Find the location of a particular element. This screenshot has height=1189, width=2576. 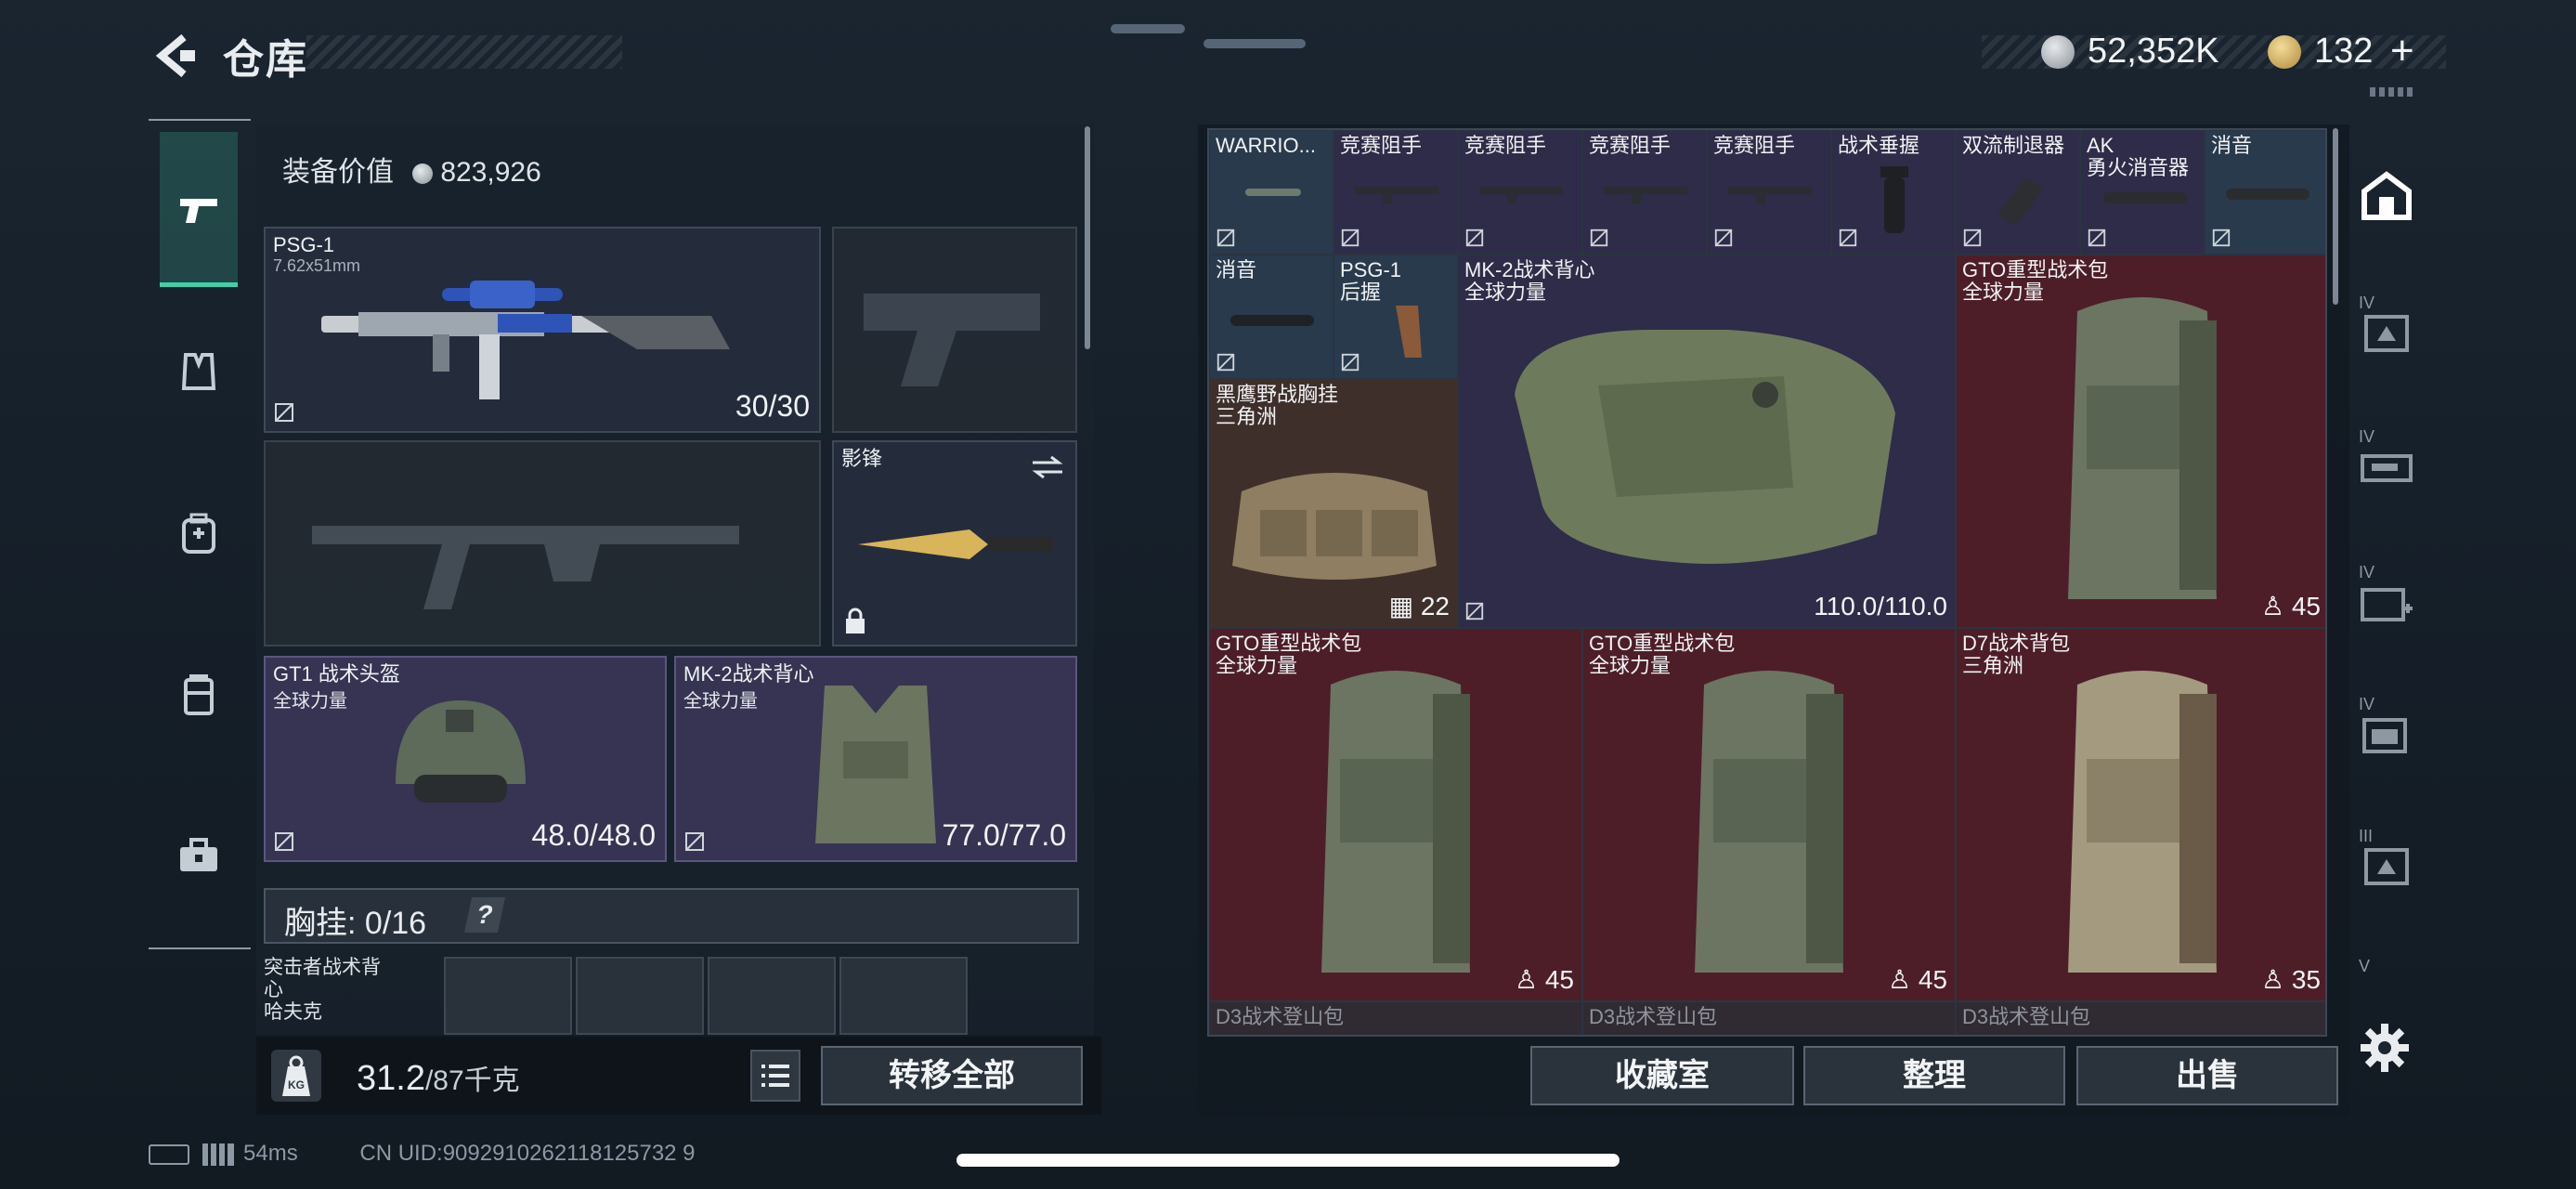

list-icon is located at coordinates (775, 1076).